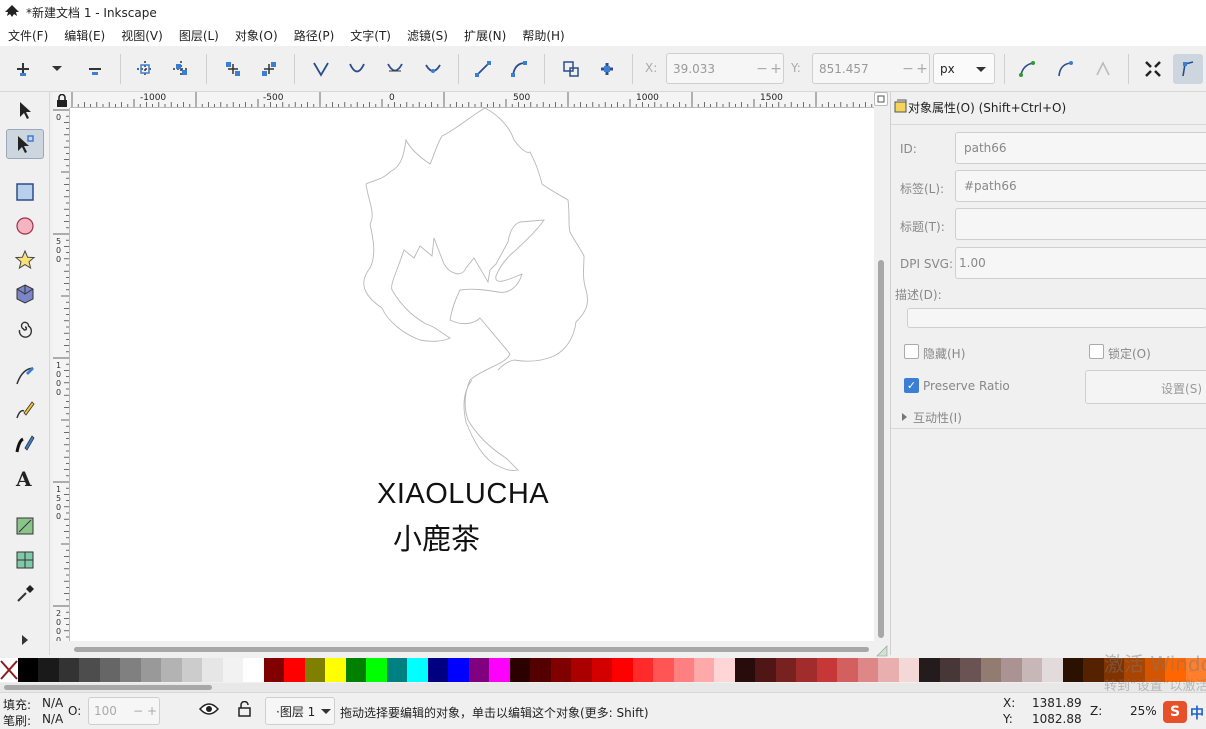 The width and height of the screenshot is (1206, 729). Describe the element at coordinates (61, 100) in the screenshot. I see `lock-guides-icon` at that location.